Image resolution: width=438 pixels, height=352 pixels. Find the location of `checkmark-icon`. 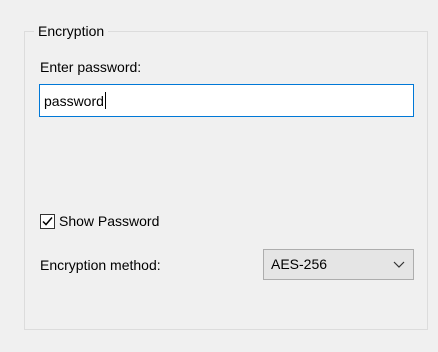

checkmark-icon is located at coordinates (47, 221).